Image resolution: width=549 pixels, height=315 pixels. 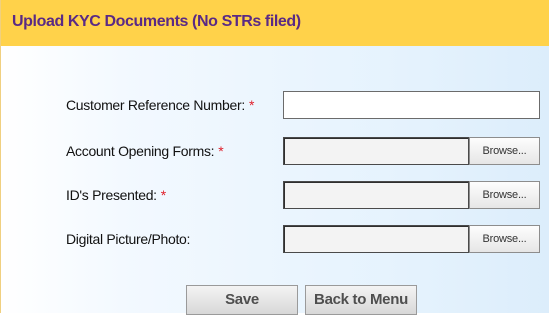 I want to click on customer-reference-row: Customer Reference Number: *, so click(x=275, y=106).